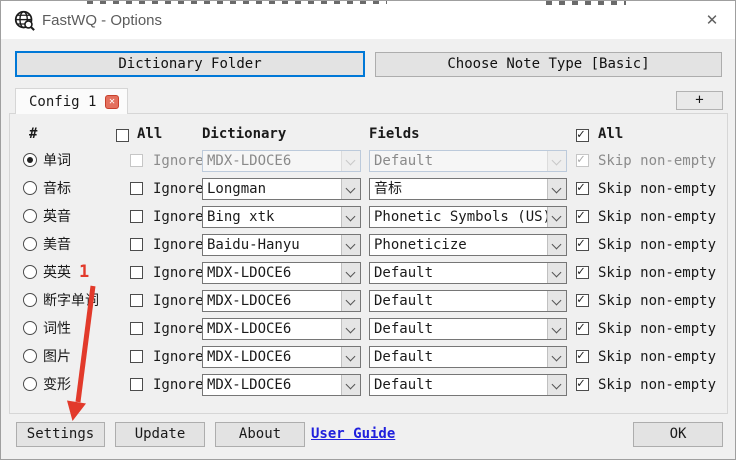  Describe the element at coordinates (610, 136) in the screenshot. I see `header-skip-all: All` at that location.